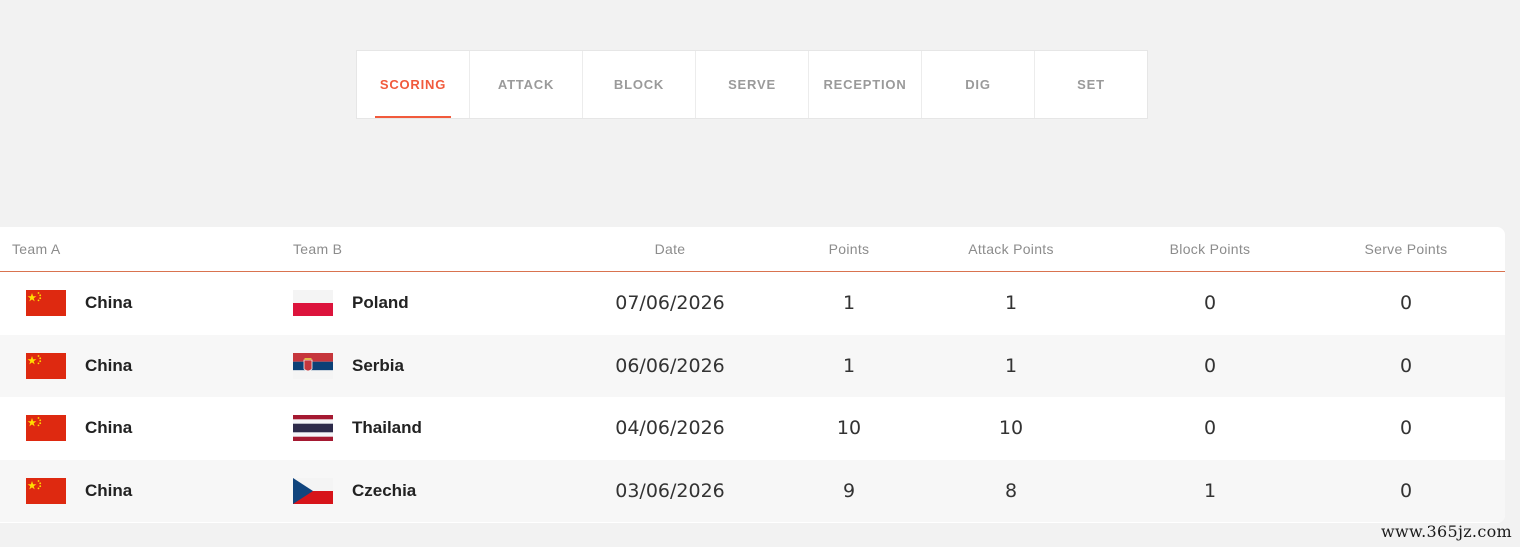  I want to click on attack-points-value: 10, so click(1011, 428).